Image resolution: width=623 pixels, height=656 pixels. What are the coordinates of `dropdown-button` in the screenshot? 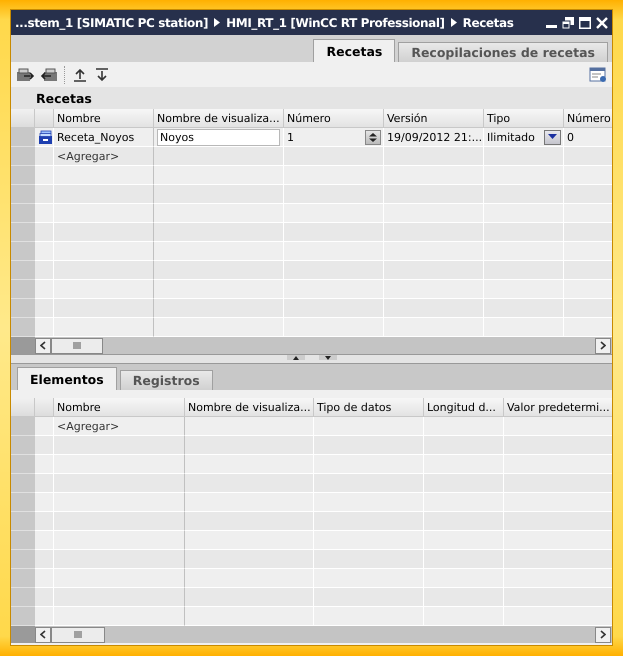 It's located at (552, 137).